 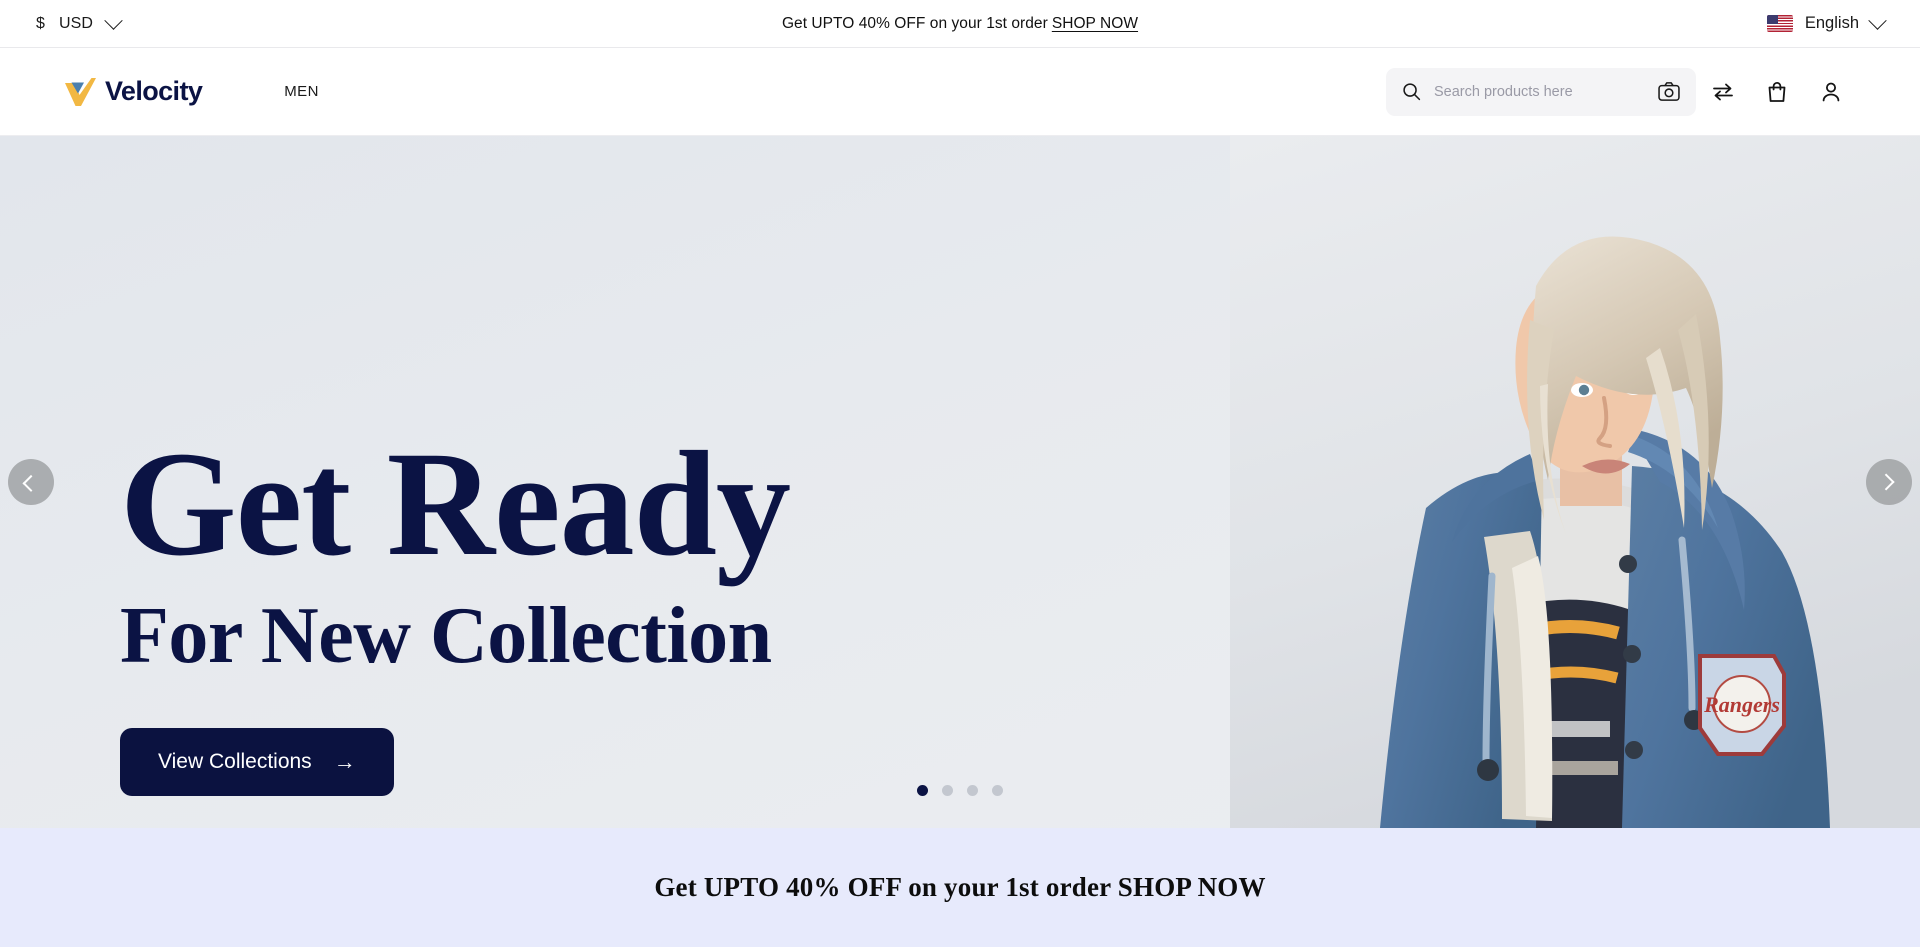 What do you see at coordinates (80, 91) in the screenshot?
I see `velocity-logo-icon` at bounding box center [80, 91].